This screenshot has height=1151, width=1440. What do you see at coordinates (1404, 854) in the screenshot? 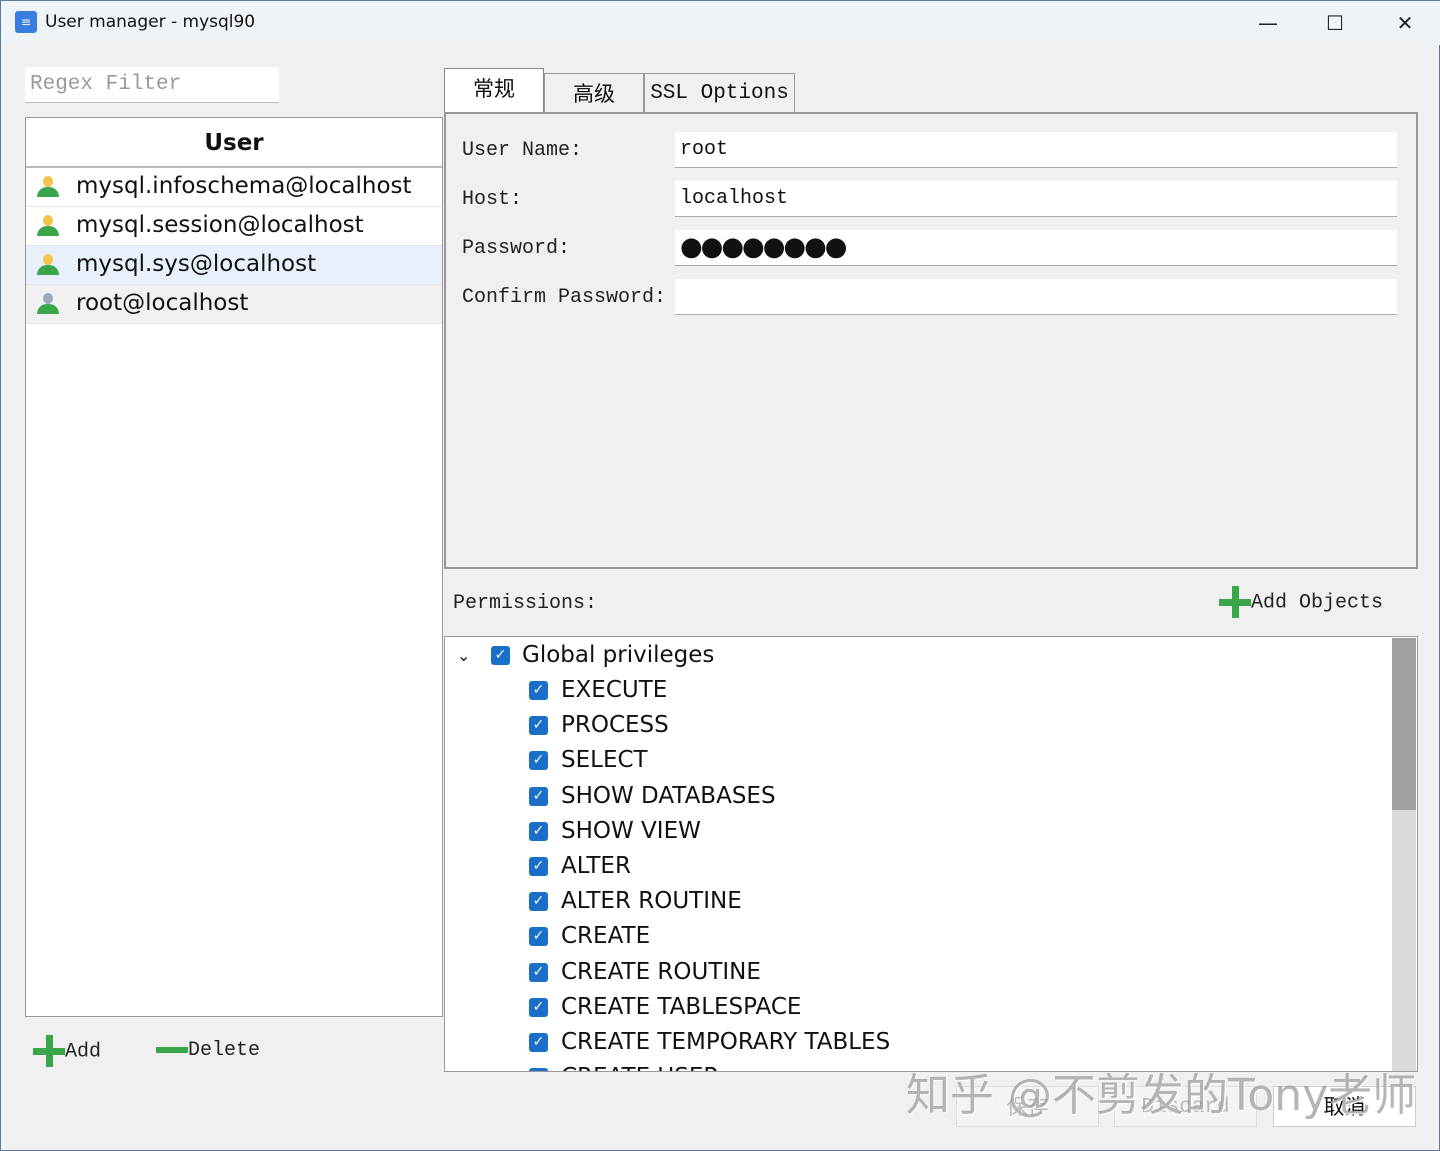
I see `scrollbar` at bounding box center [1404, 854].